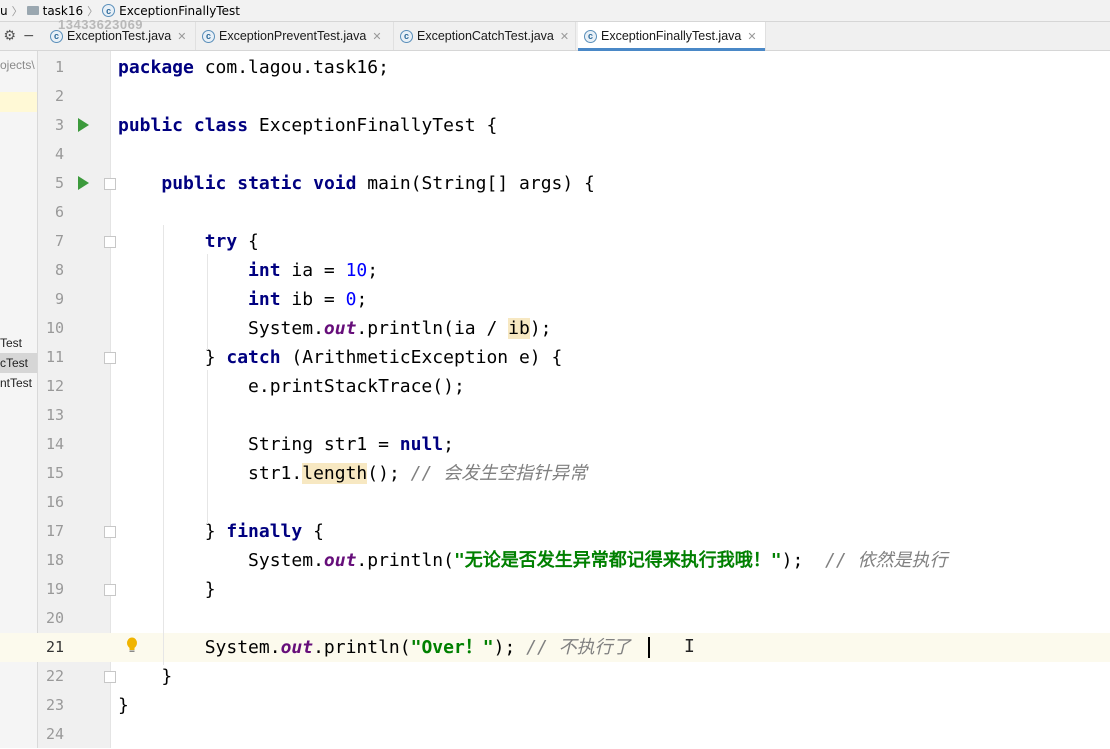 The height and width of the screenshot is (749, 1110). What do you see at coordinates (59, 212) in the screenshot?
I see `line-number: 6` at bounding box center [59, 212].